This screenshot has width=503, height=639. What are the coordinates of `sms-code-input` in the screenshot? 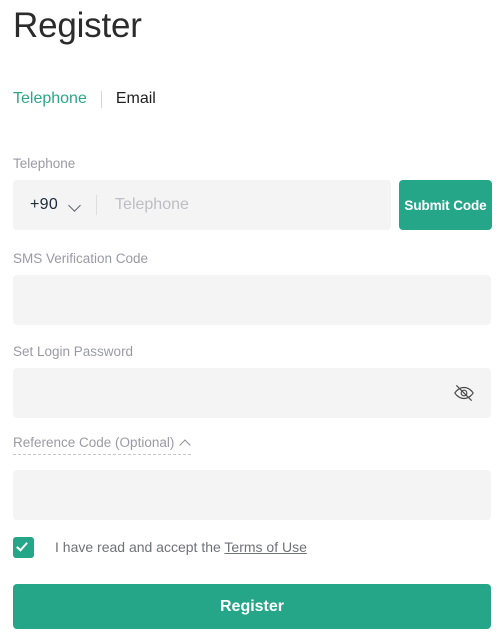 It's located at (252, 300).